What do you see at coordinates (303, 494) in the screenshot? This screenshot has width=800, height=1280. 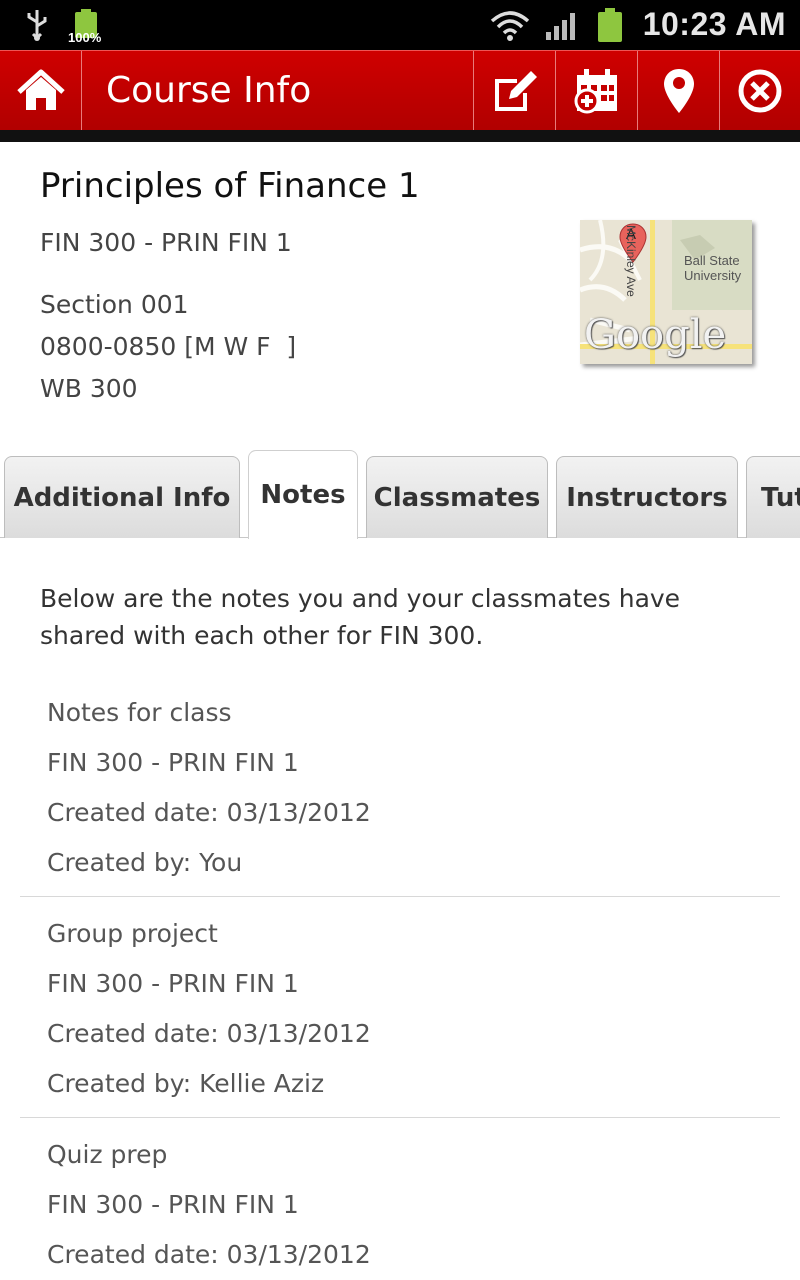 I see `tab-notes: Notes` at bounding box center [303, 494].